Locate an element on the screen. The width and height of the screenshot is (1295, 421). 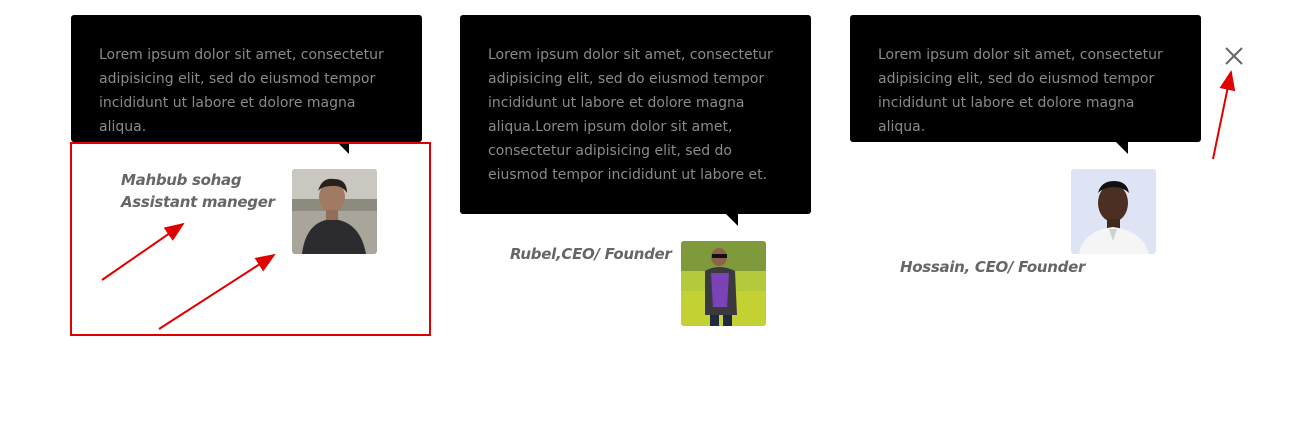
author-name: Hossain, CEO/ Founder is located at coordinates (993, 267).